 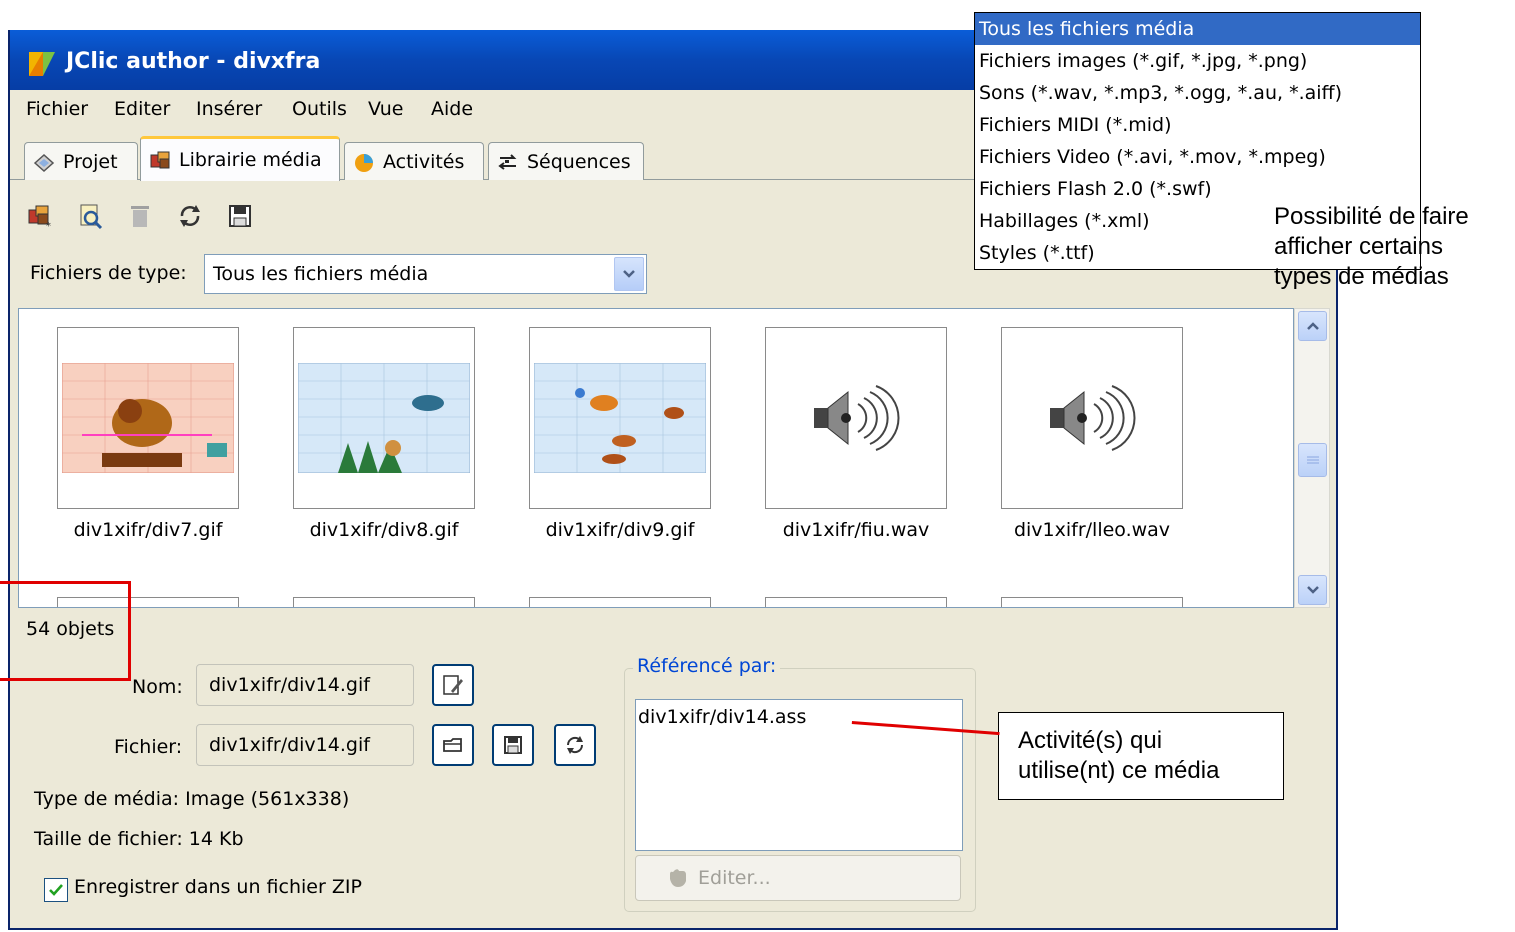 I want to click on gallery-scrollbar, so click(x=1312, y=458).